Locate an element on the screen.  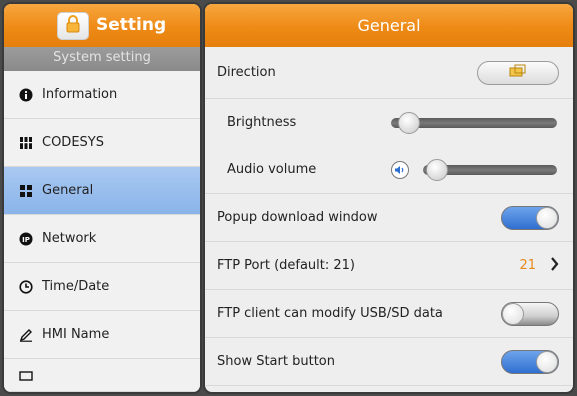
direction-label: Direction is located at coordinates (246, 72).